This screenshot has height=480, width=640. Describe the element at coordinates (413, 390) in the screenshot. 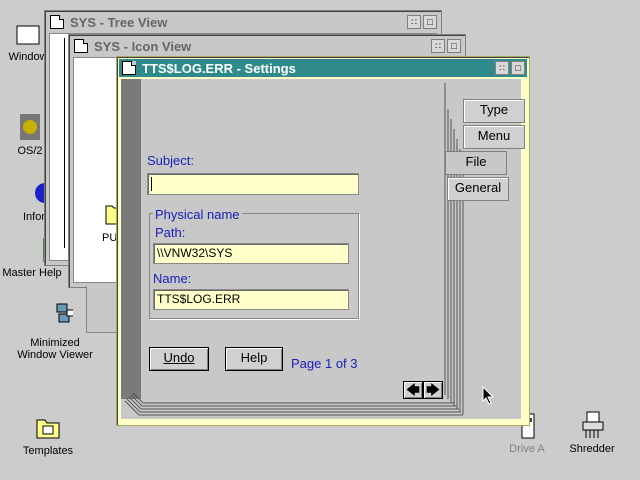

I see `previous-page-button: 🡄` at that location.